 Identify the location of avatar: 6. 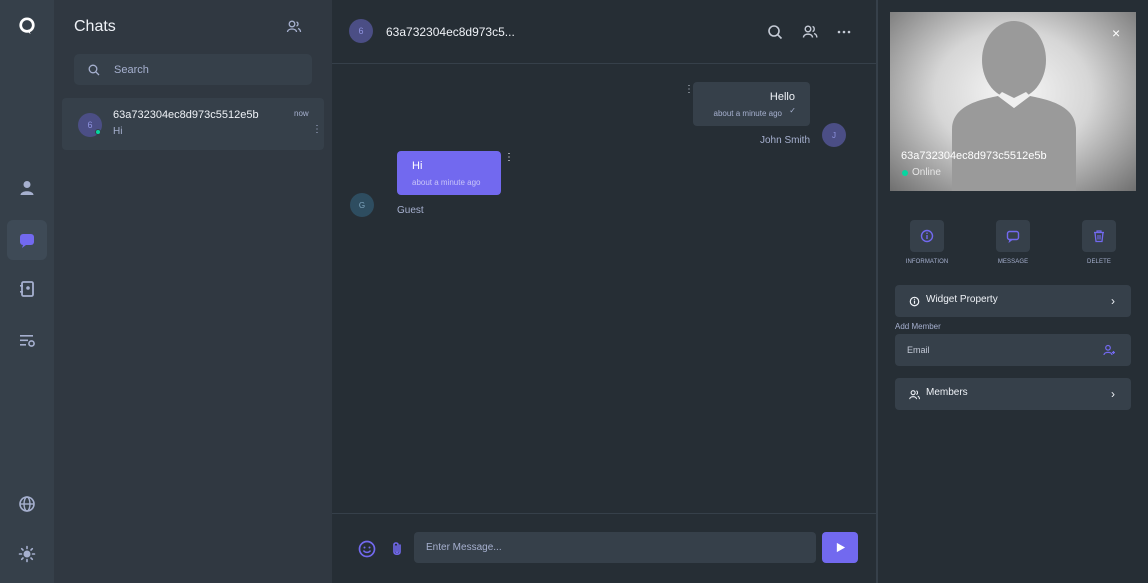
(361, 31).